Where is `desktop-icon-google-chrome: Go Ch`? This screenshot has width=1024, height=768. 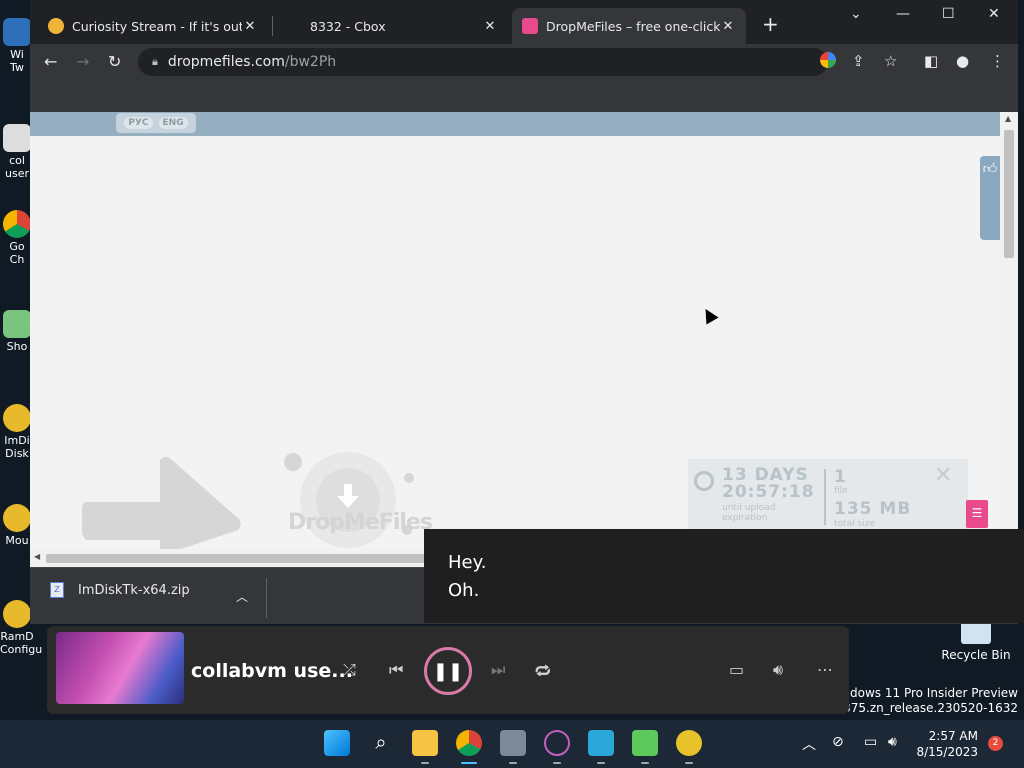 desktop-icon-google-chrome: Go Ch is located at coordinates (17, 238).